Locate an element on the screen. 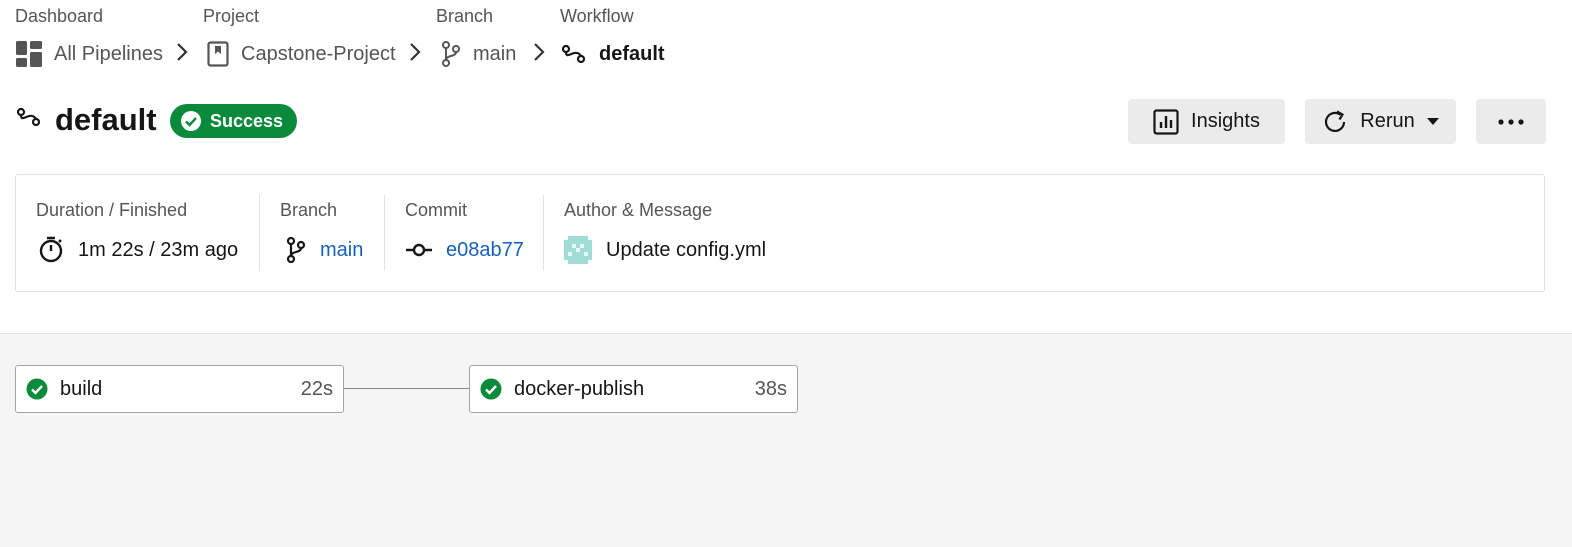 This screenshot has width=1572, height=547. author-message-value: Update config.yml is located at coordinates (665, 250).